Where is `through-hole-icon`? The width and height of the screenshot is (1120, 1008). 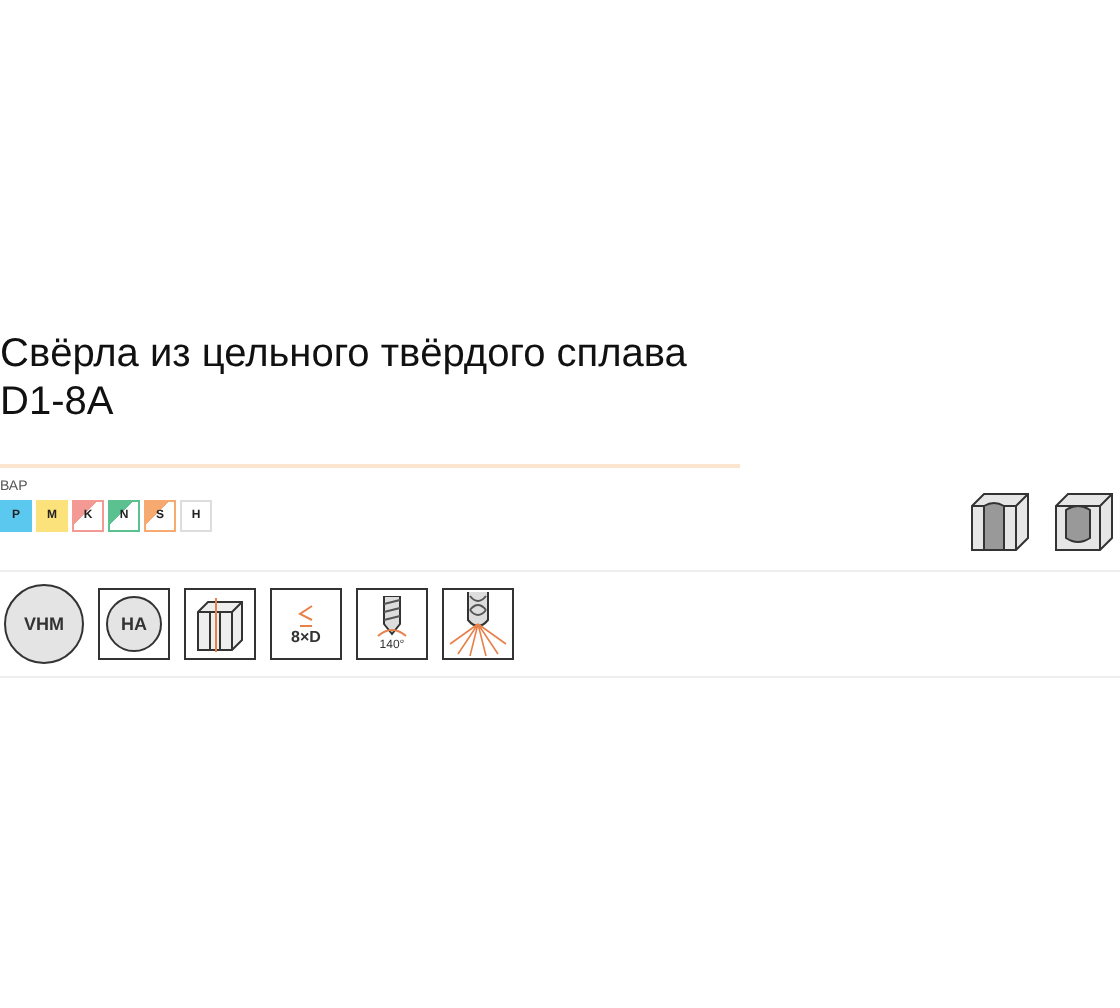 through-hole-icon is located at coordinates (1000, 522).